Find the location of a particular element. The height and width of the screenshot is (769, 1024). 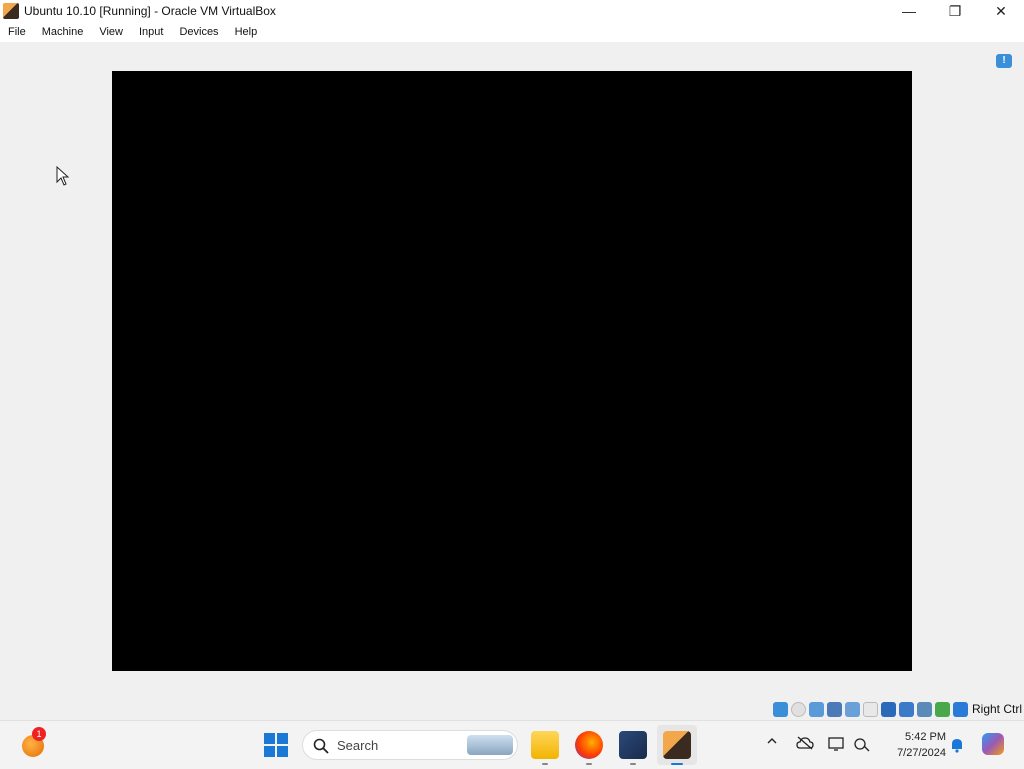

file-explorer-icon is located at coordinates (545, 748).